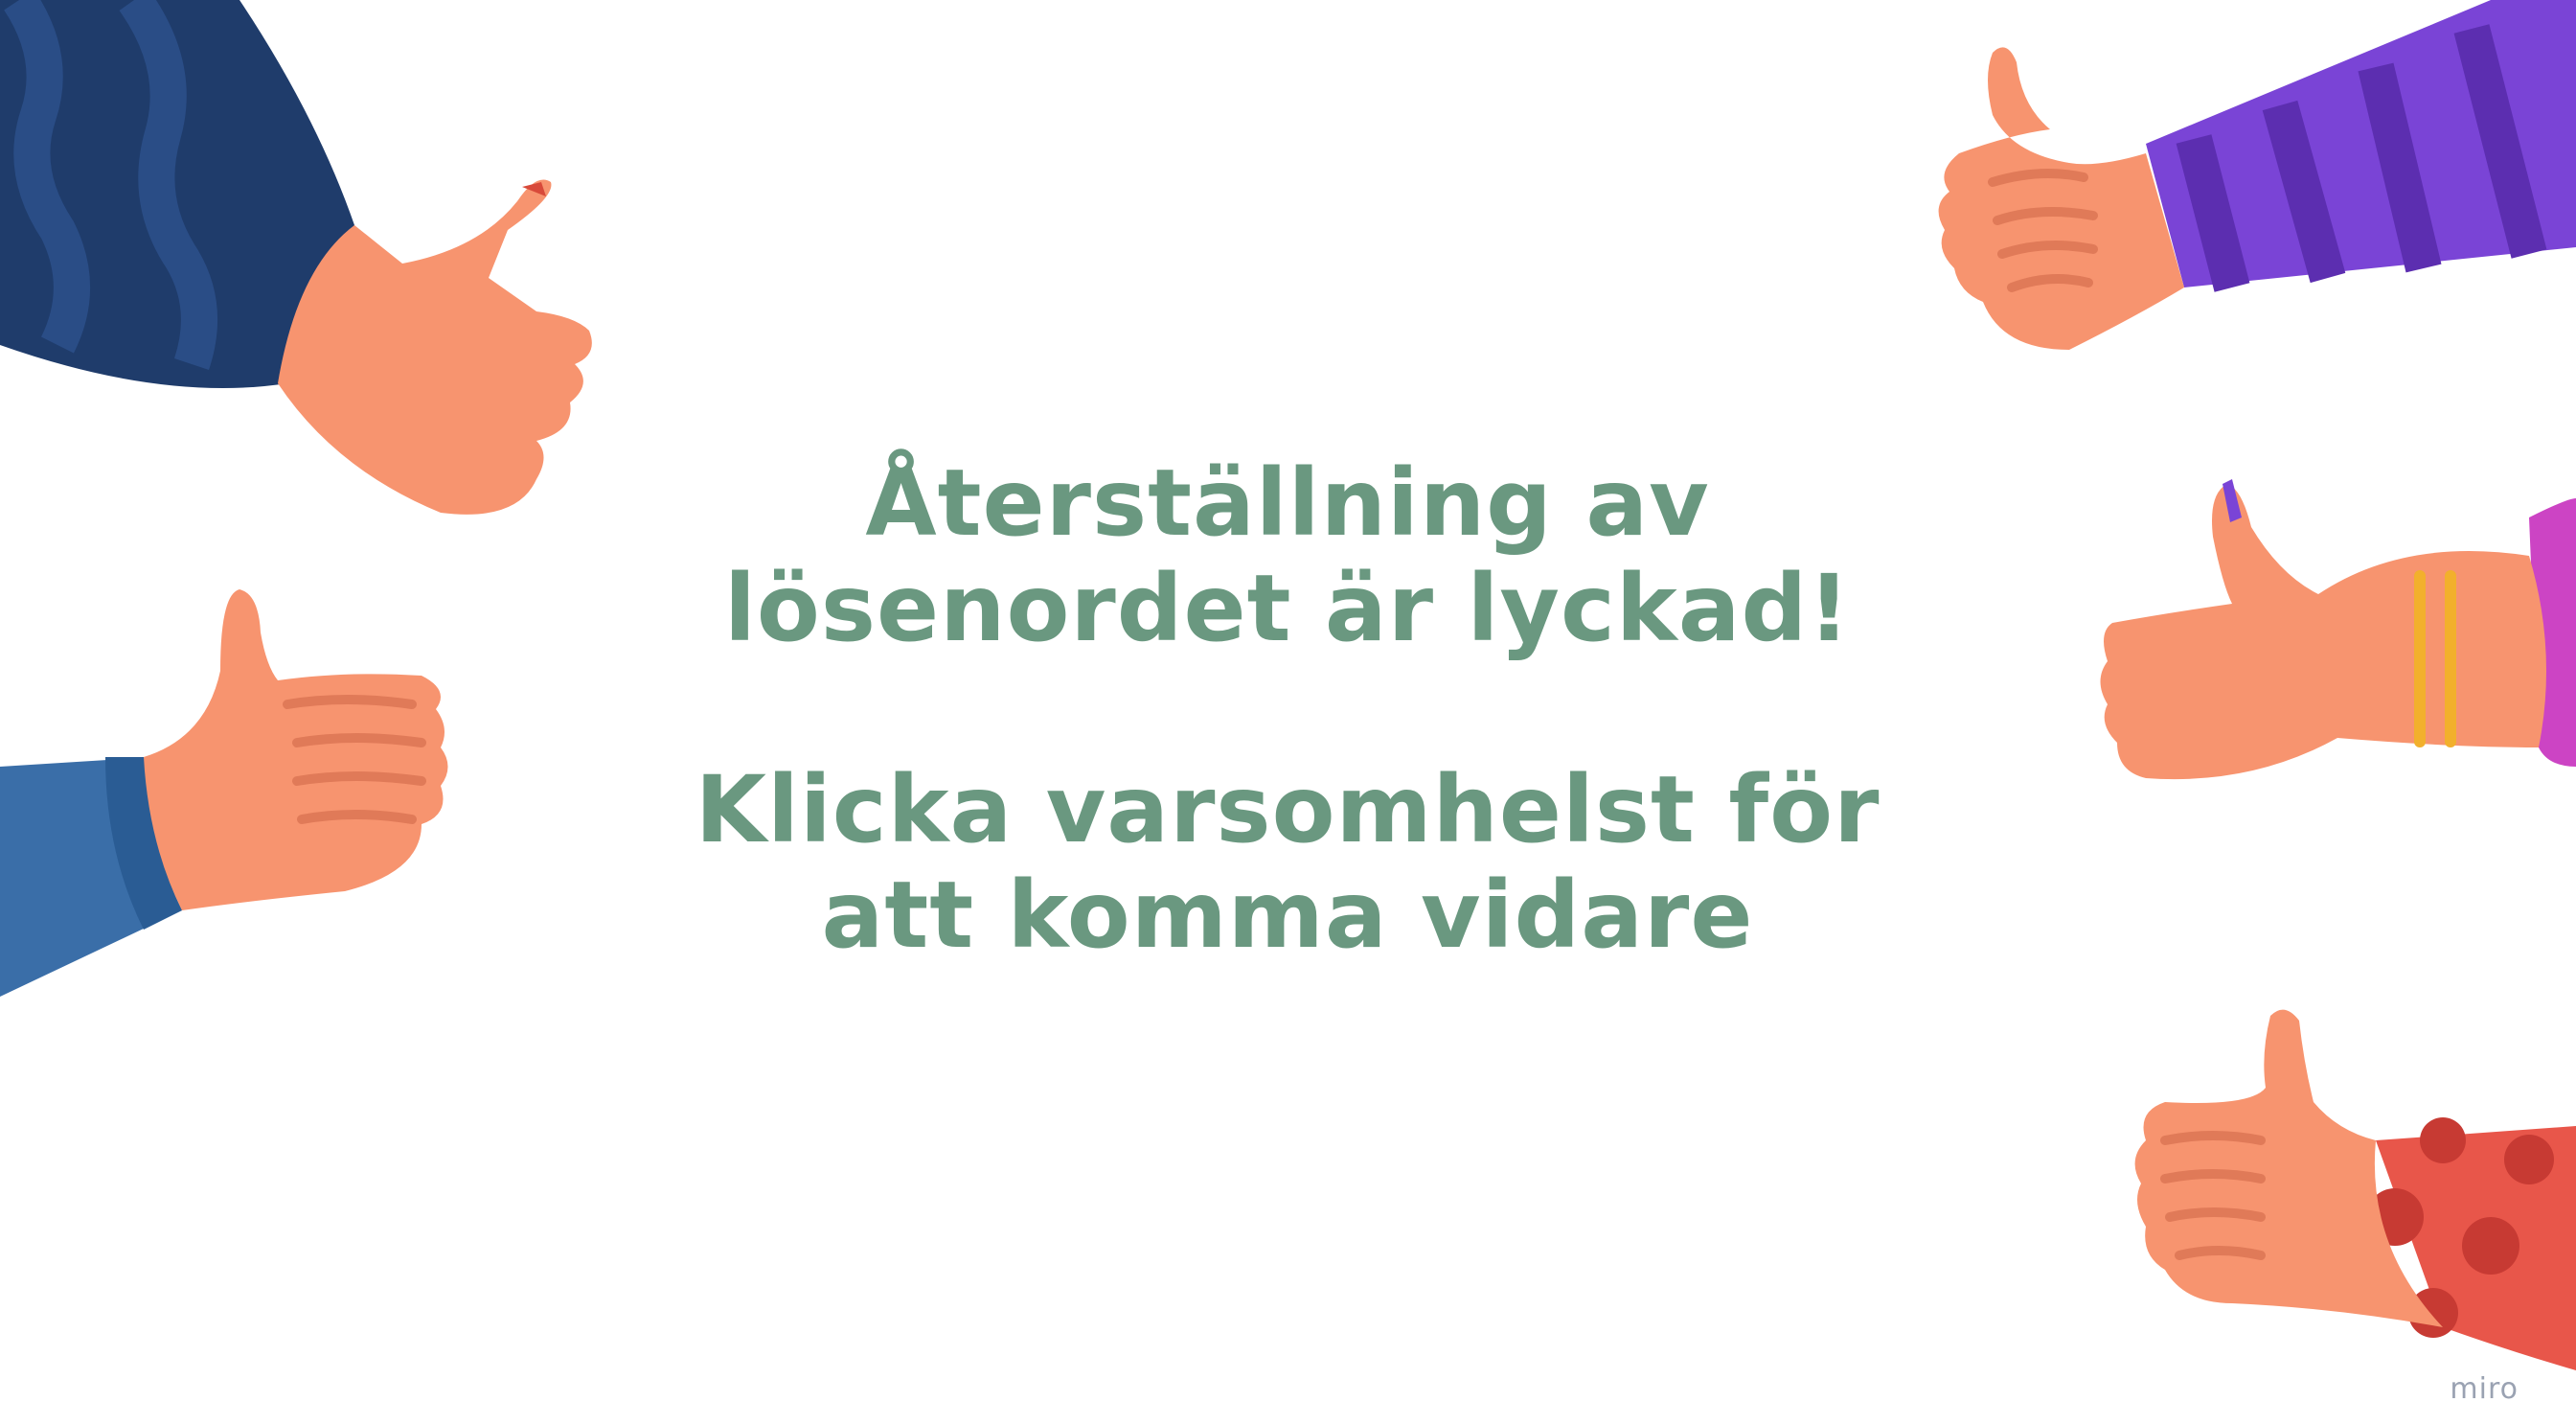  What do you see at coordinates (2351, 1211) in the screenshot?
I see `thumbs-up-bottom-right-illustration` at bounding box center [2351, 1211].